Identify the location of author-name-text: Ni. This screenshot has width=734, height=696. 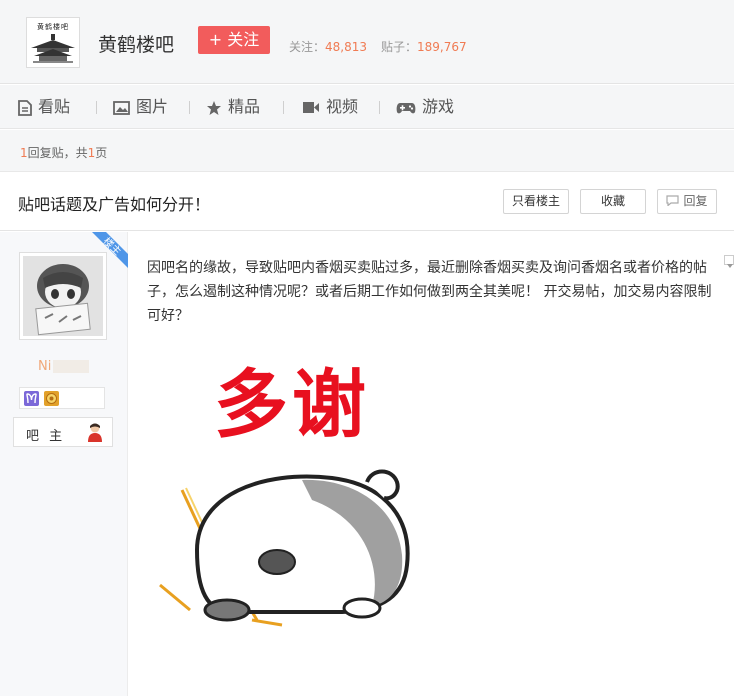
(45, 366).